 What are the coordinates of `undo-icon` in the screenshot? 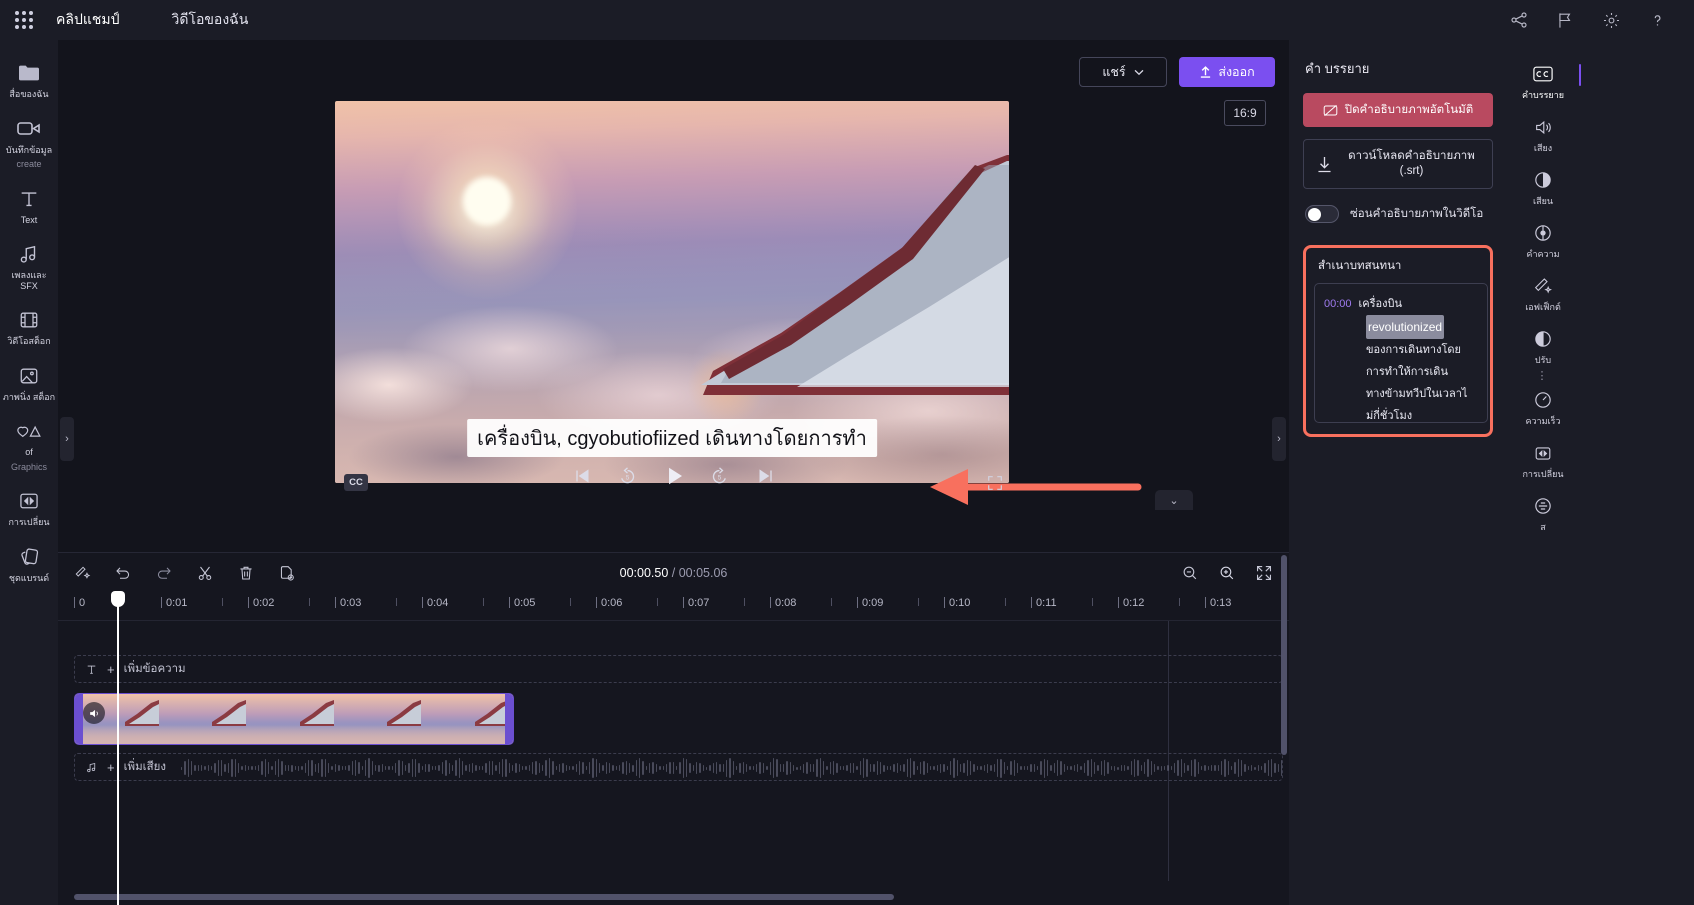 It's located at (123, 573).